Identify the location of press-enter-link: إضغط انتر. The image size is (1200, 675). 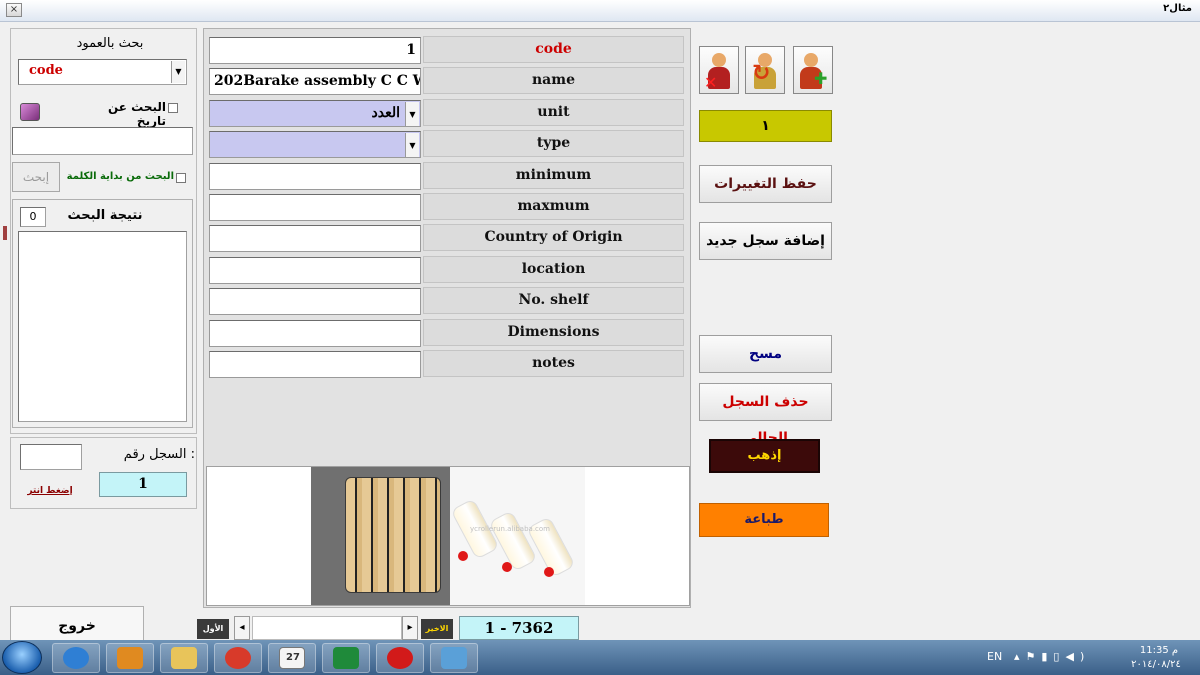
(50, 491).